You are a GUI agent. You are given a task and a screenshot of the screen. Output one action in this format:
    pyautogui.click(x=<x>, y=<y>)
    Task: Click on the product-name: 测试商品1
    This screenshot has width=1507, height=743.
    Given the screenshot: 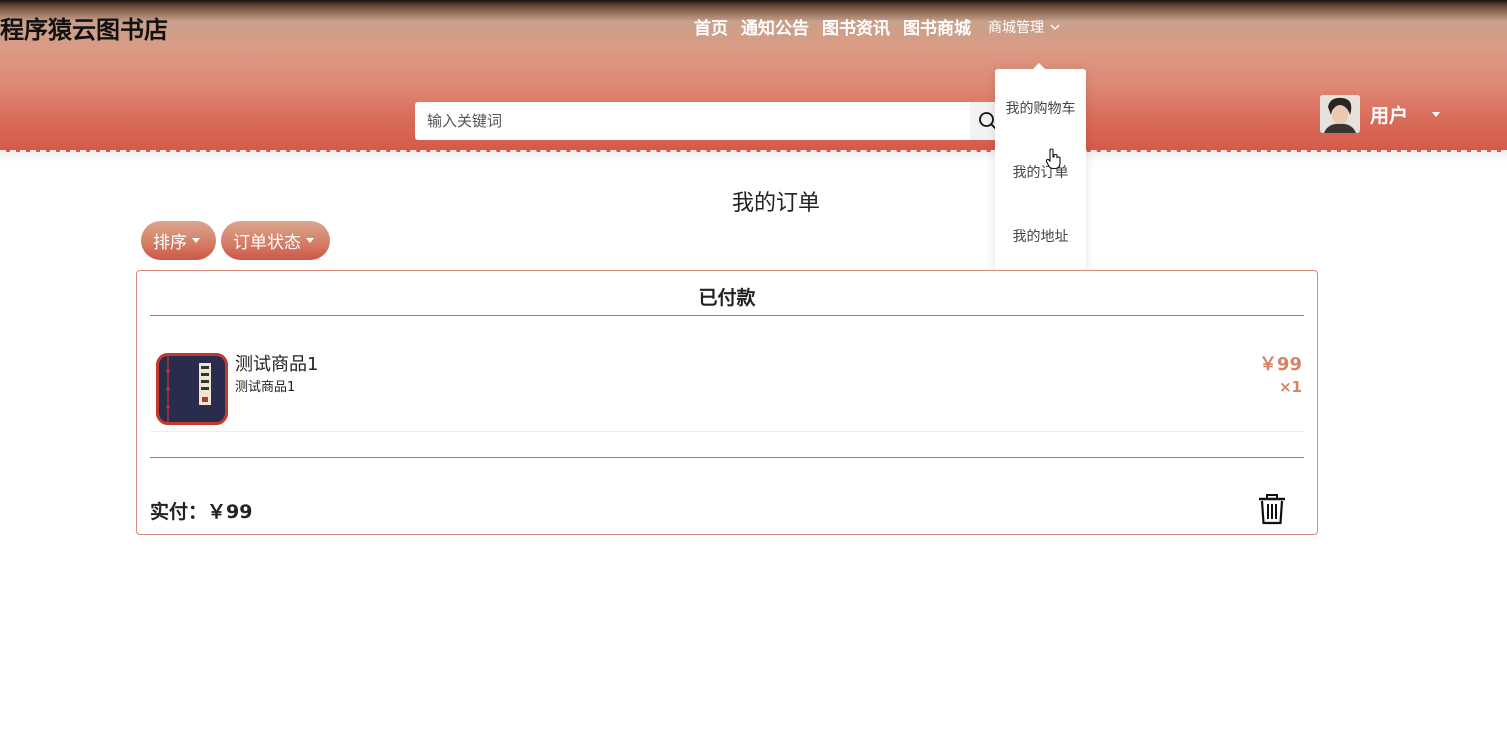 What is the action you would take?
    pyautogui.click(x=276, y=363)
    